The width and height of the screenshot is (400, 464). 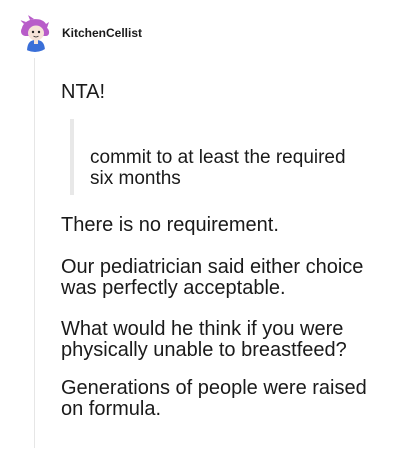 What do you see at coordinates (102, 33) in the screenshot?
I see `username: KitchenCellist` at bounding box center [102, 33].